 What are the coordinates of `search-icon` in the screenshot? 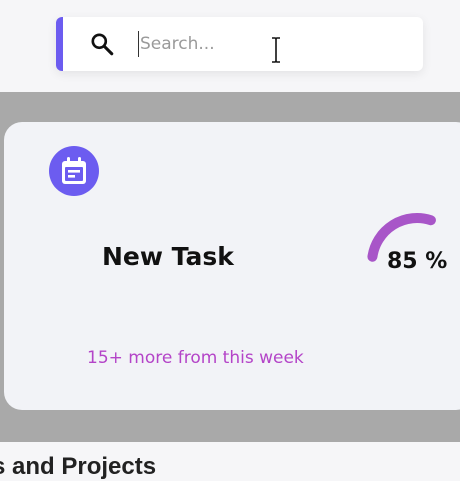 It's located at (102, 44).